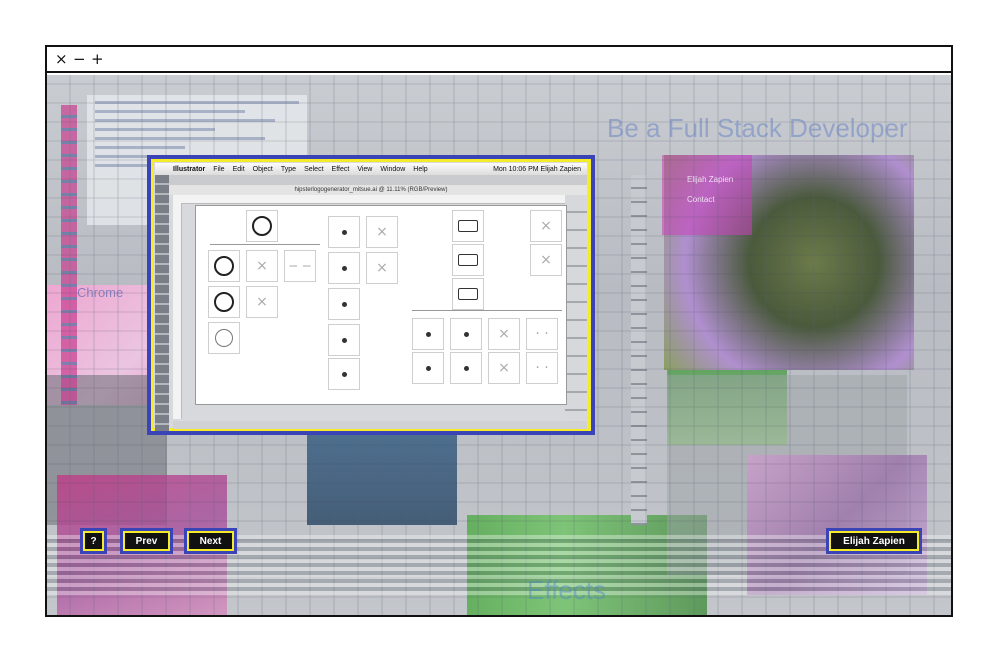 This screenshot has width=1000, height=663. What do you see at coordinates (262, 169) in the screenshot?
I see `menu-object: Object` at bounding box center [262, 169].